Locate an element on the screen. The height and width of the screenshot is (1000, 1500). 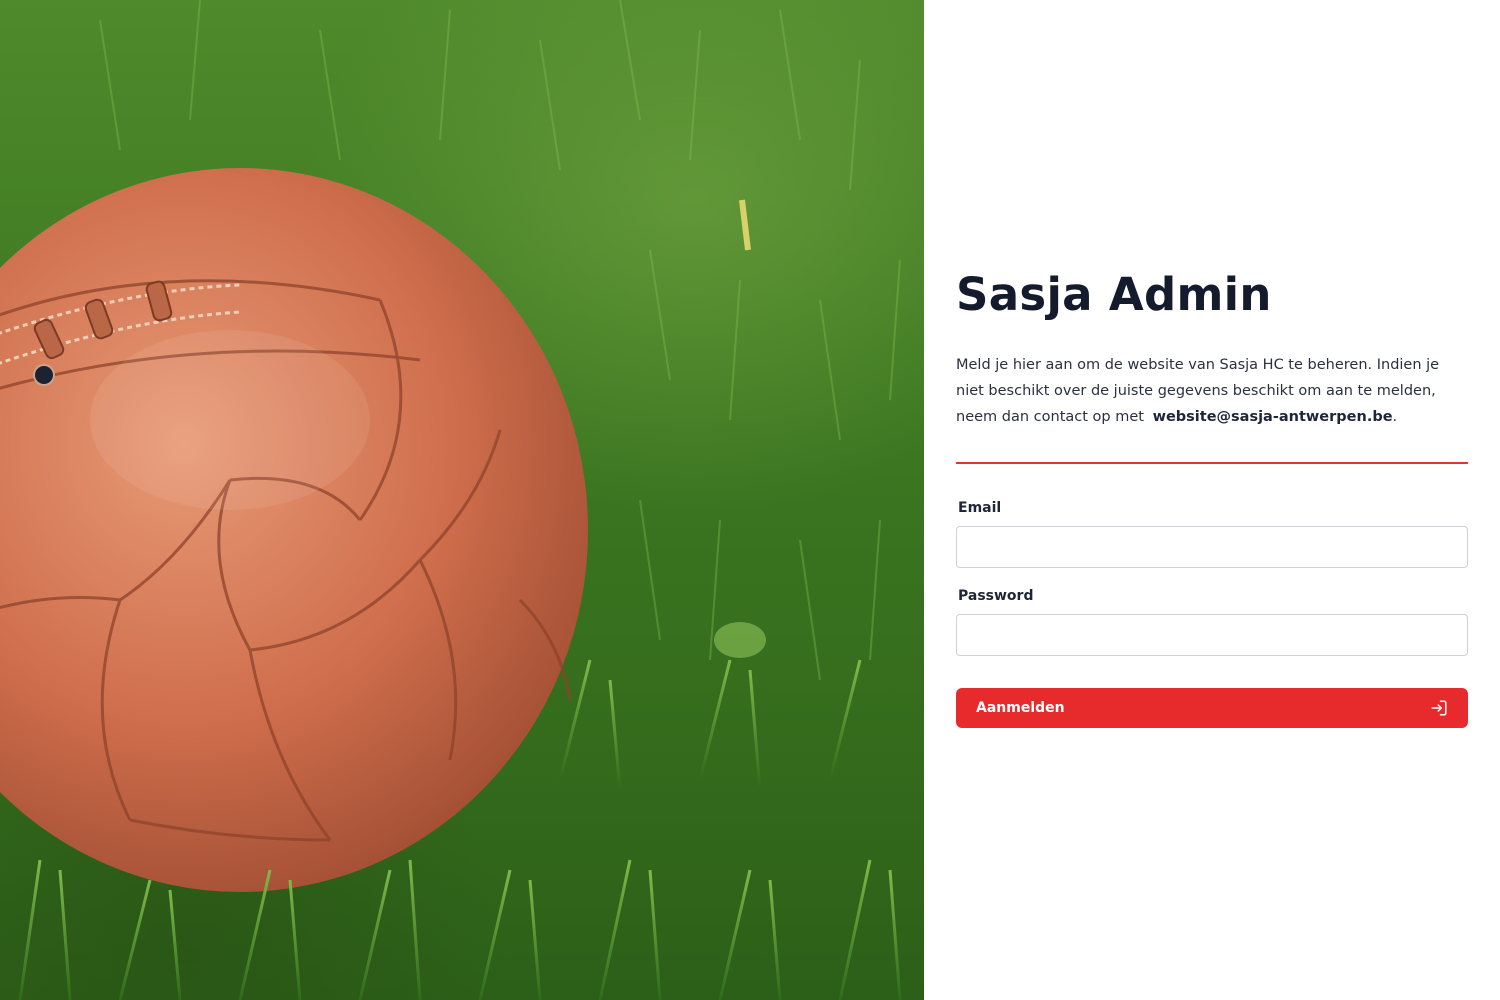
email-label: Email is located at coordinates (980, 508).